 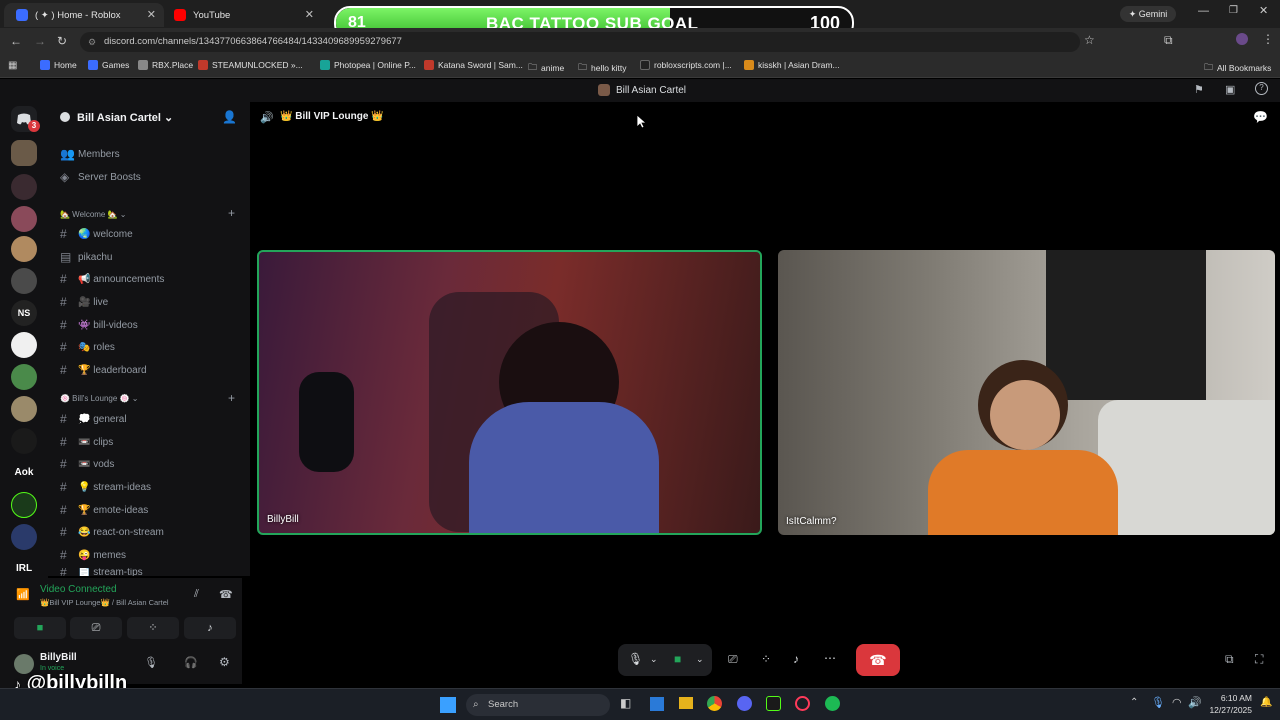 I want to click on window-icon: ▣, so click(x=1230, y=89).